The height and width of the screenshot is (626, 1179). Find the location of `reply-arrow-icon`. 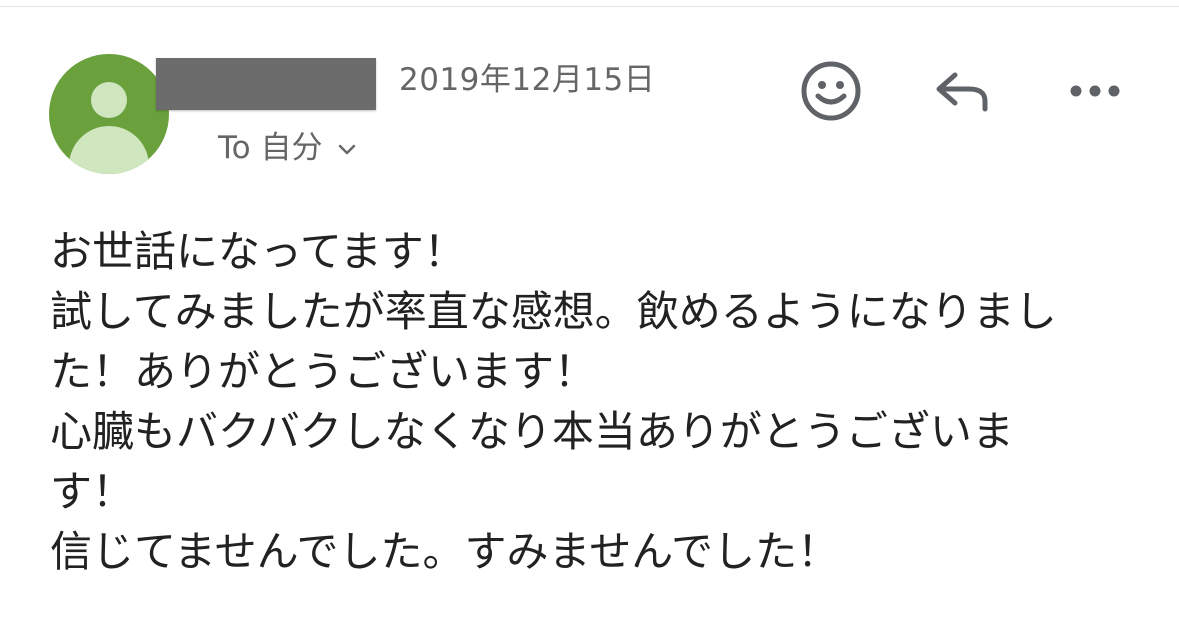

reply-arrow-icon is located at coordinates (962, 92).